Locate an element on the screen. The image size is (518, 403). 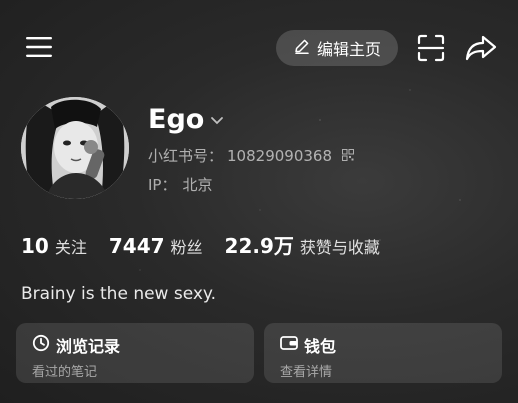
wallet-icon is located at coordinates (289, 345).